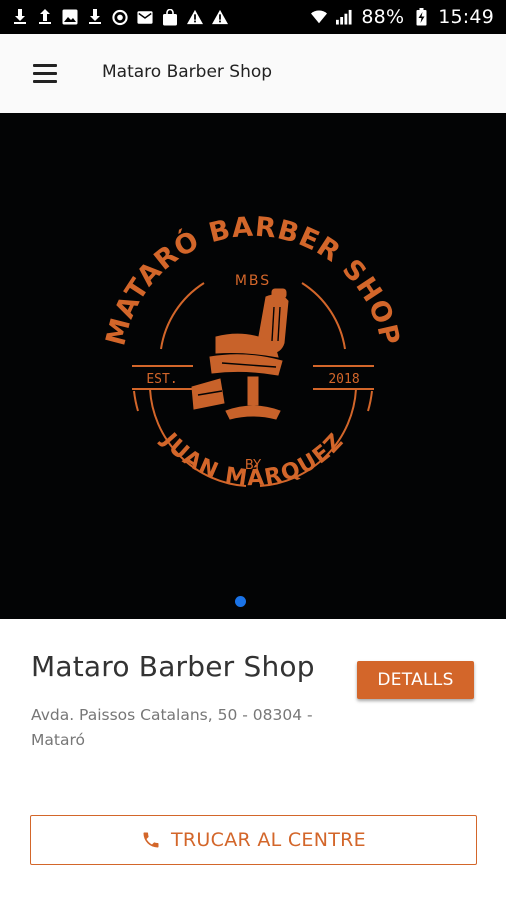 The height and width of the screenshot is (900, 506). I want to click on notification-icons, so click(120, 17).